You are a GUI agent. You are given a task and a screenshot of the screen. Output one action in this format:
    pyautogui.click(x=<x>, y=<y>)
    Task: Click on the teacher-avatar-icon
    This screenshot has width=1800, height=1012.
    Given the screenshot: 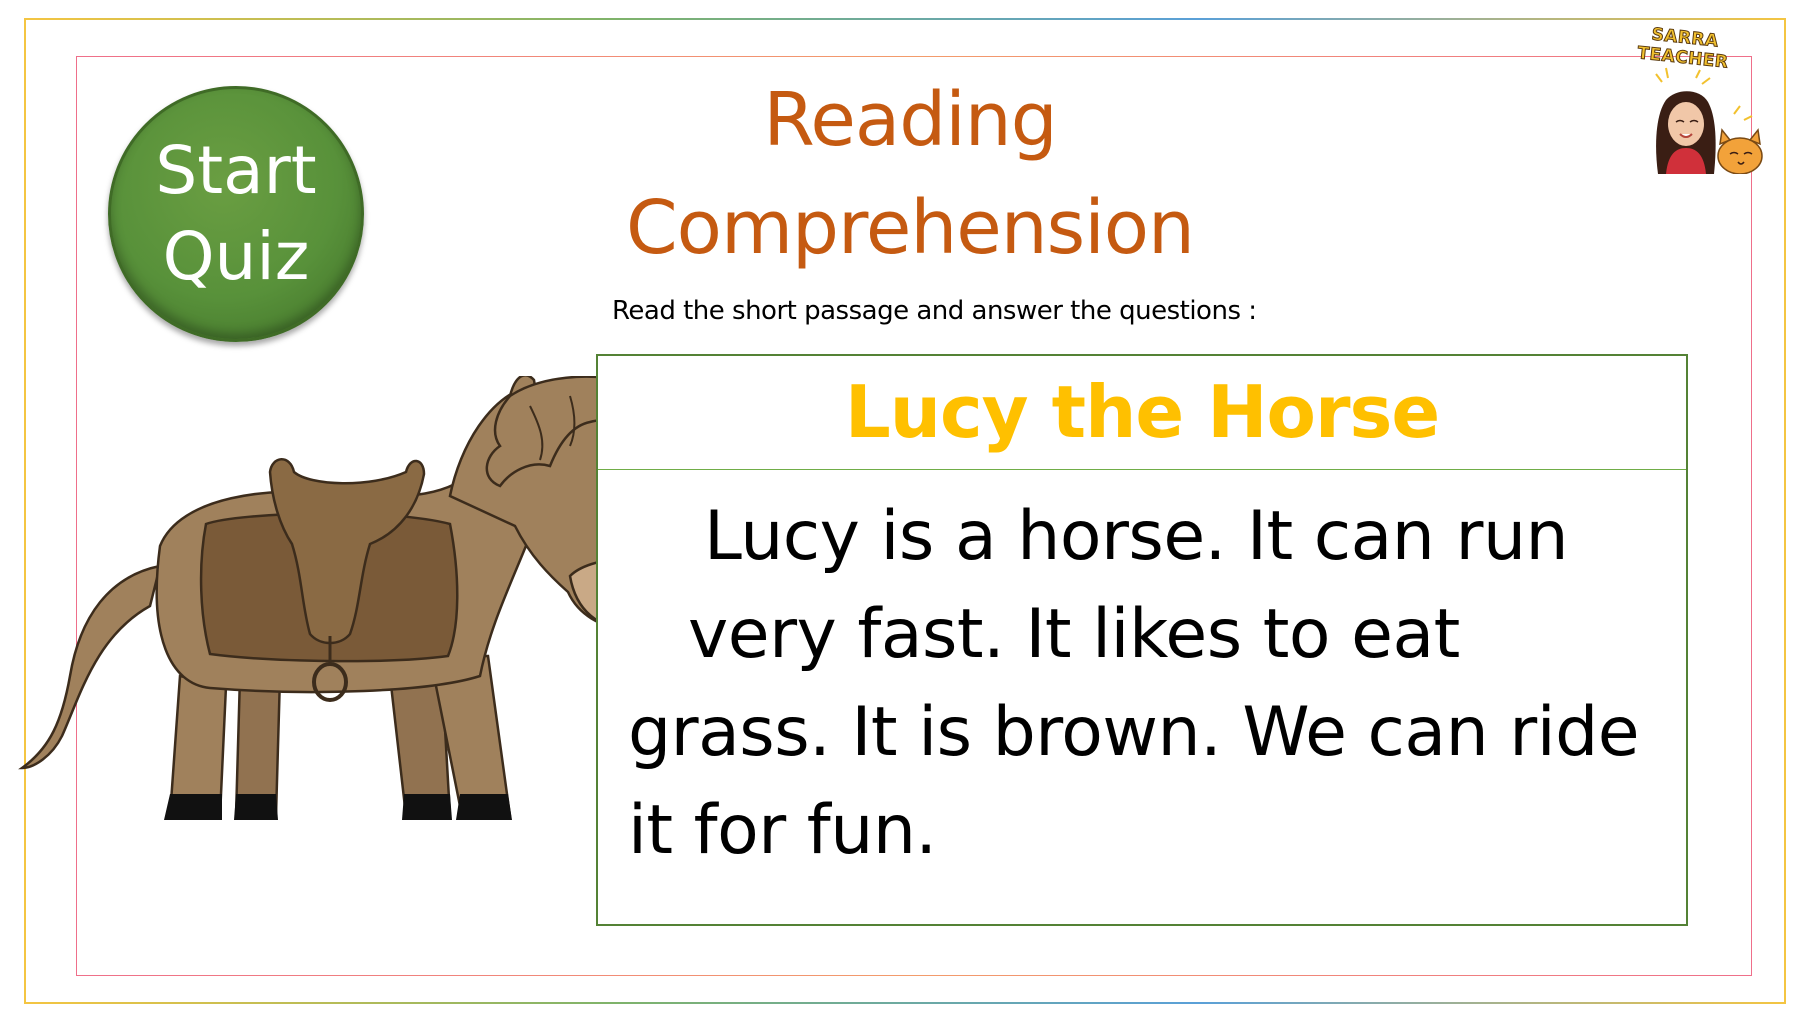 What is the action you would take?
    pyautogui.click(x=1709, y=120)
    